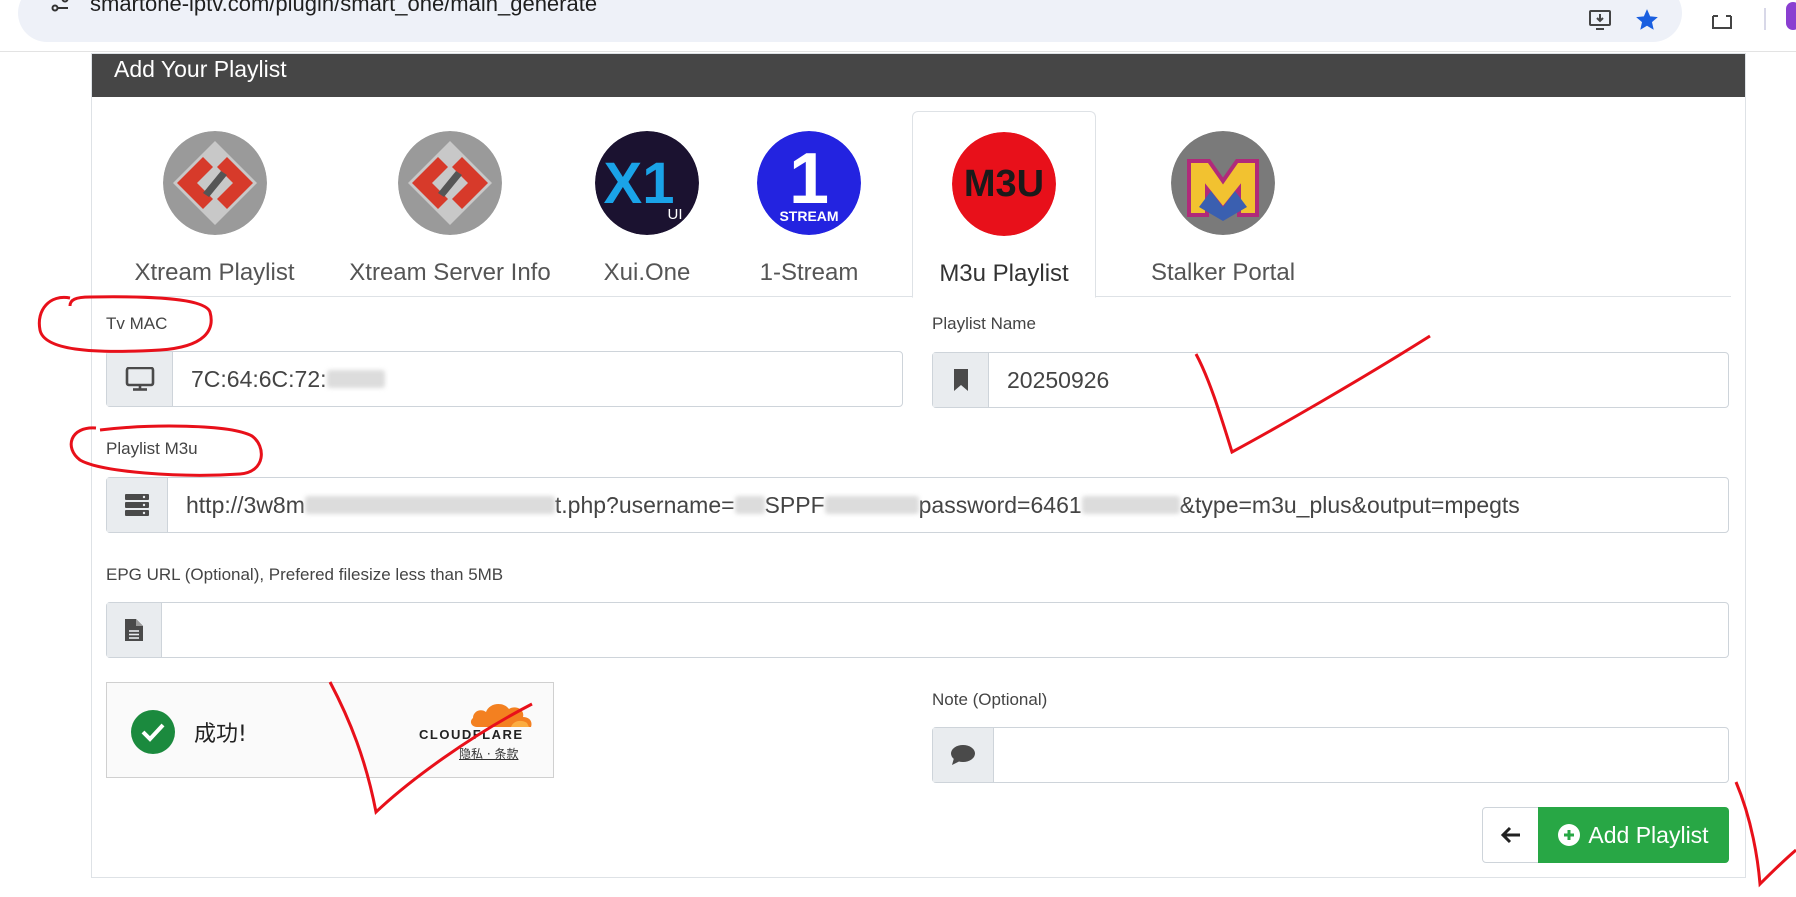  I want to click on tab-label: 1-Stream, so click(809, 272).